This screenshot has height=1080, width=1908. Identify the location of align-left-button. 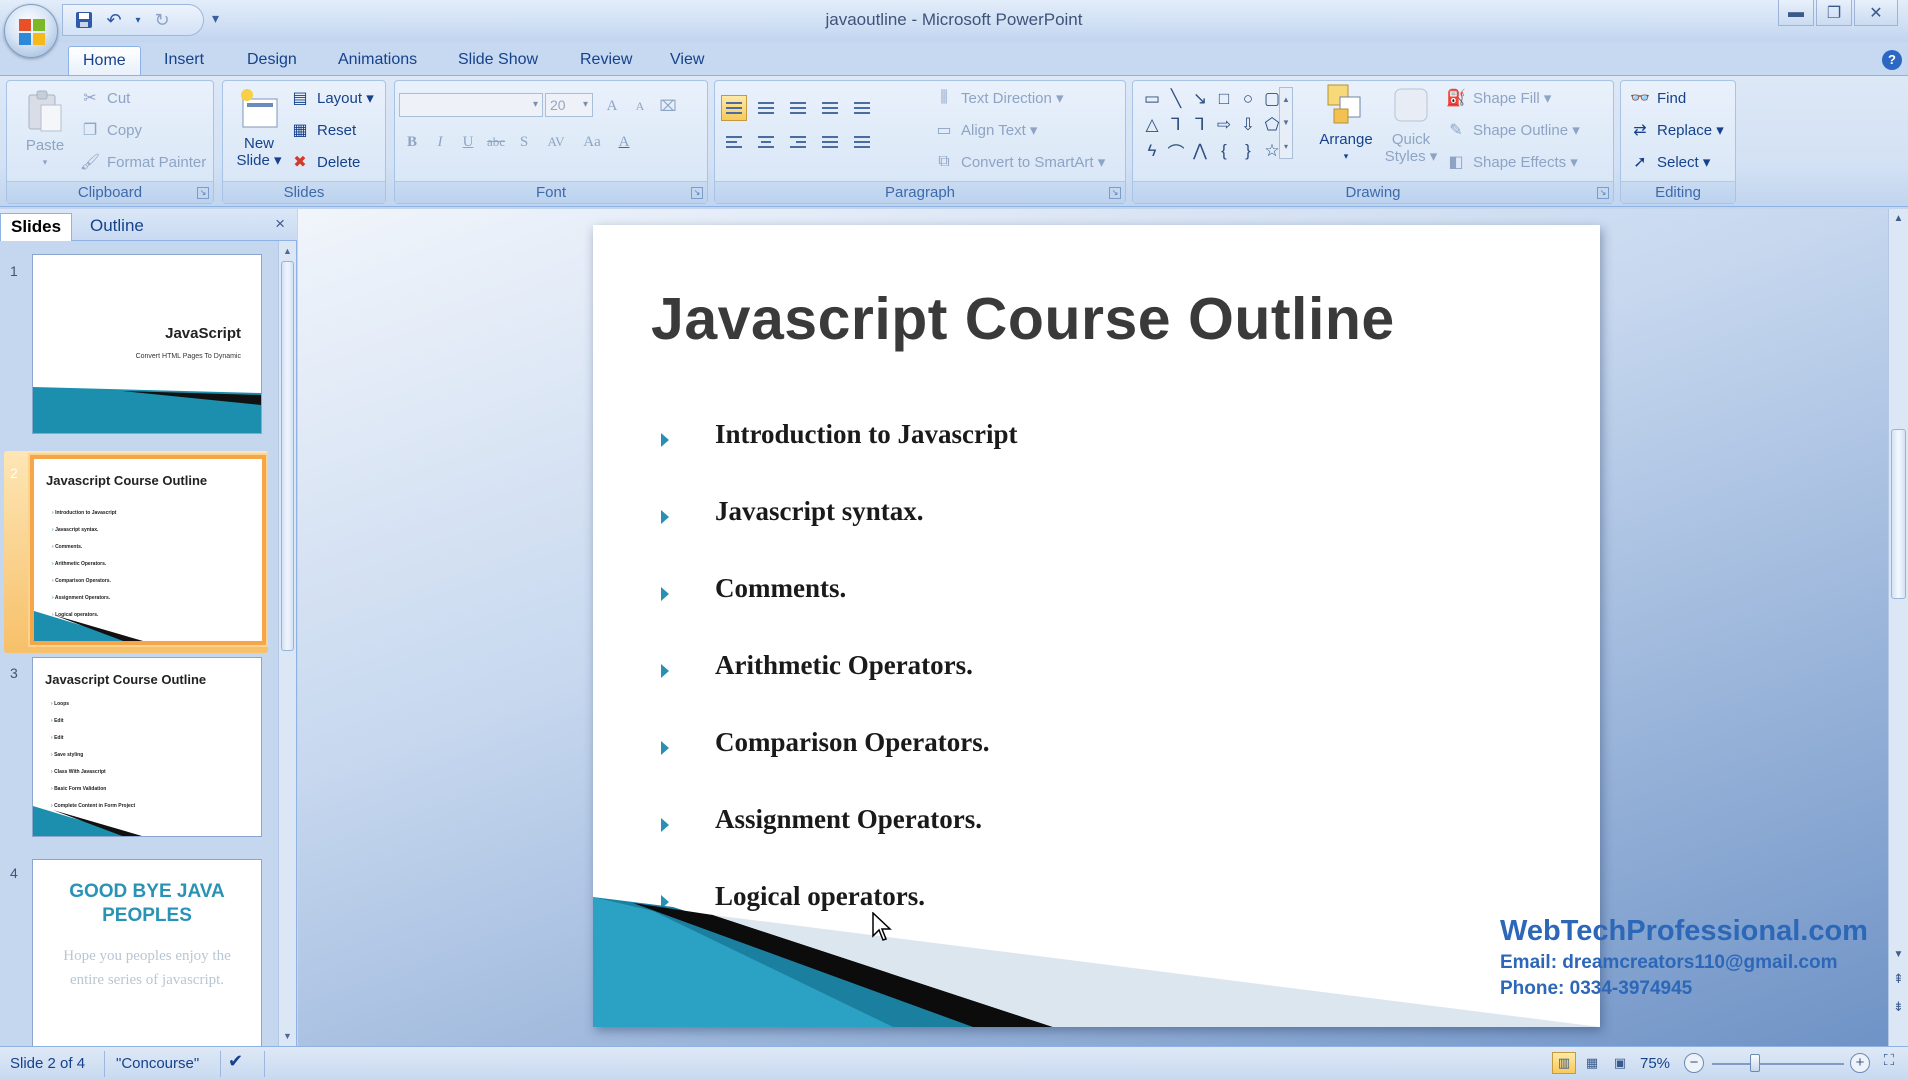
(734, 142).